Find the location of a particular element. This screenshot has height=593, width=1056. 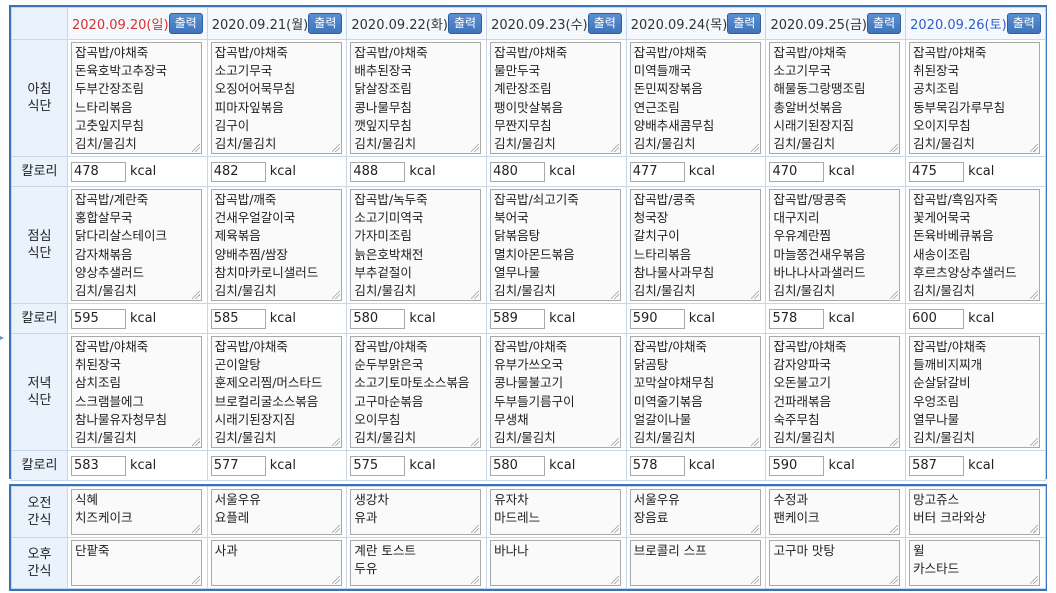

dinner-row-textarea: 잡곡밥/야채죽 닭곰탕 꼬막살야채무침 미역줄기볶음 얼갈이나물 김치/물김치 is located at coordinates (695, 392).